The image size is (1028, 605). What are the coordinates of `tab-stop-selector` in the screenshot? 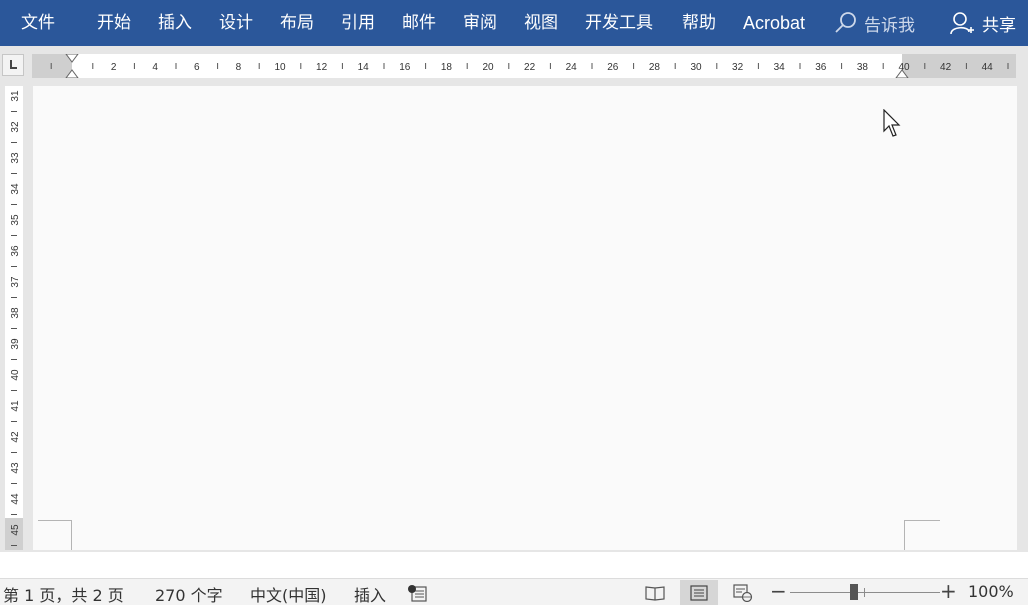 It's located at (13, 65).